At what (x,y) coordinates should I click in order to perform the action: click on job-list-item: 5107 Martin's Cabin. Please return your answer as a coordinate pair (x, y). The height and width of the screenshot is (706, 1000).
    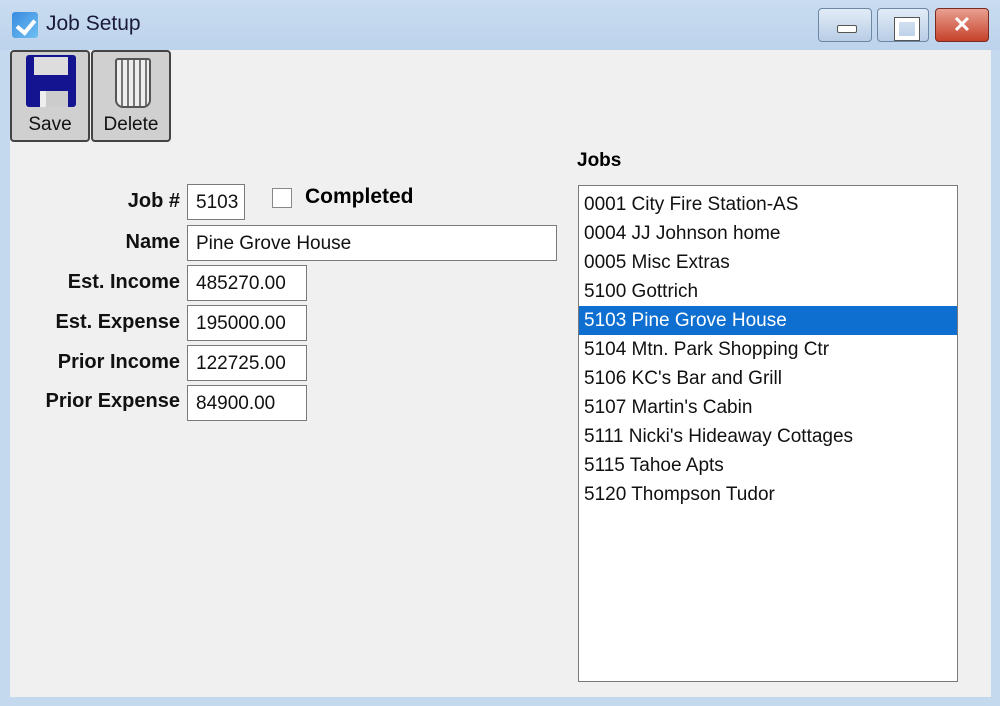
    Looking at the image, I should click on (768, 407).